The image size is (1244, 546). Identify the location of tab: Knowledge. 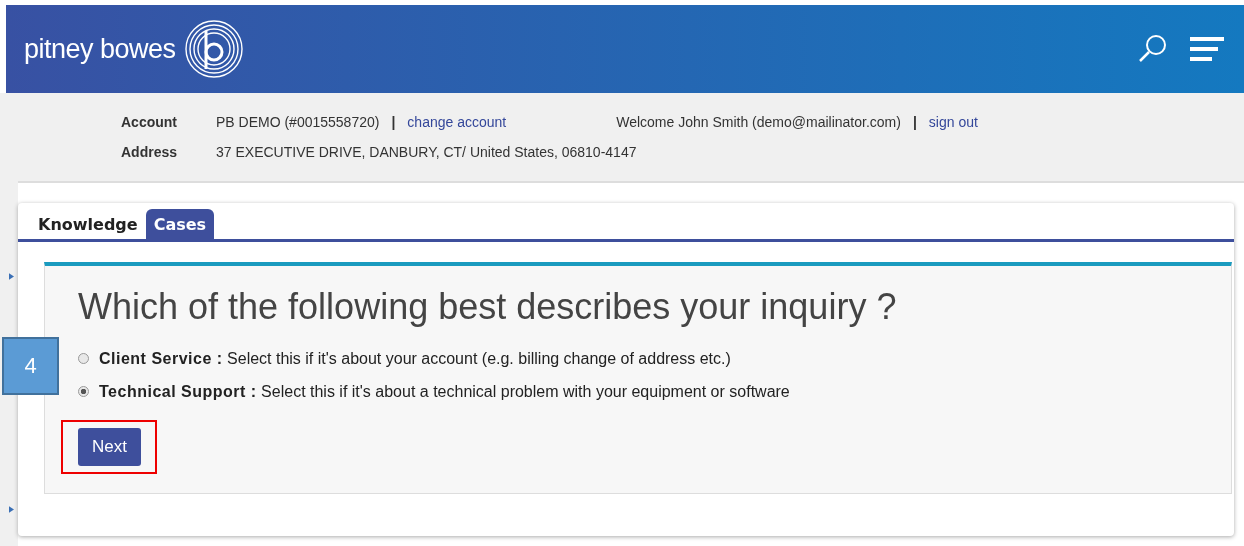
(88, 224).